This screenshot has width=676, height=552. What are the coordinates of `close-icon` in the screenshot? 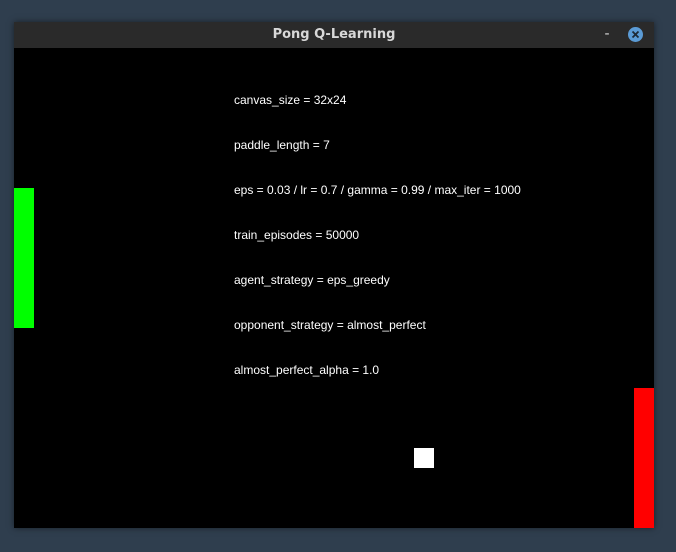 It's located at (635, 34).